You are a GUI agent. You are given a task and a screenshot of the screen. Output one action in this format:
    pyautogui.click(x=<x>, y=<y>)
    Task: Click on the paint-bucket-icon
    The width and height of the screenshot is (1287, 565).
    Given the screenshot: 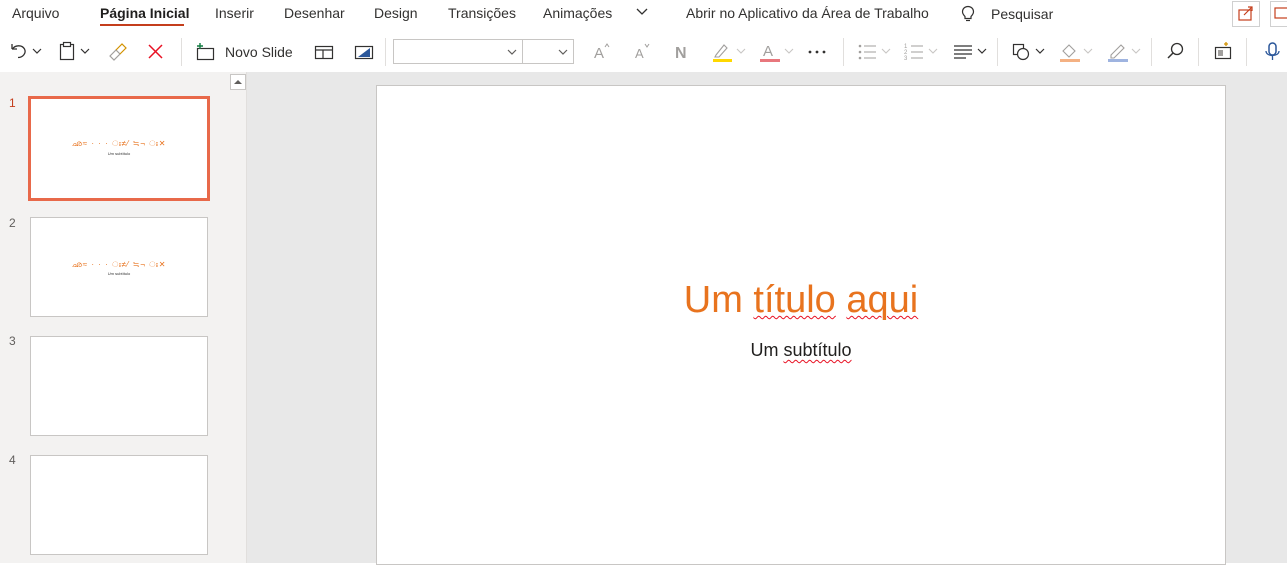 What is the action you would take?
    pyautogui.click(x=1076, y=53)
    